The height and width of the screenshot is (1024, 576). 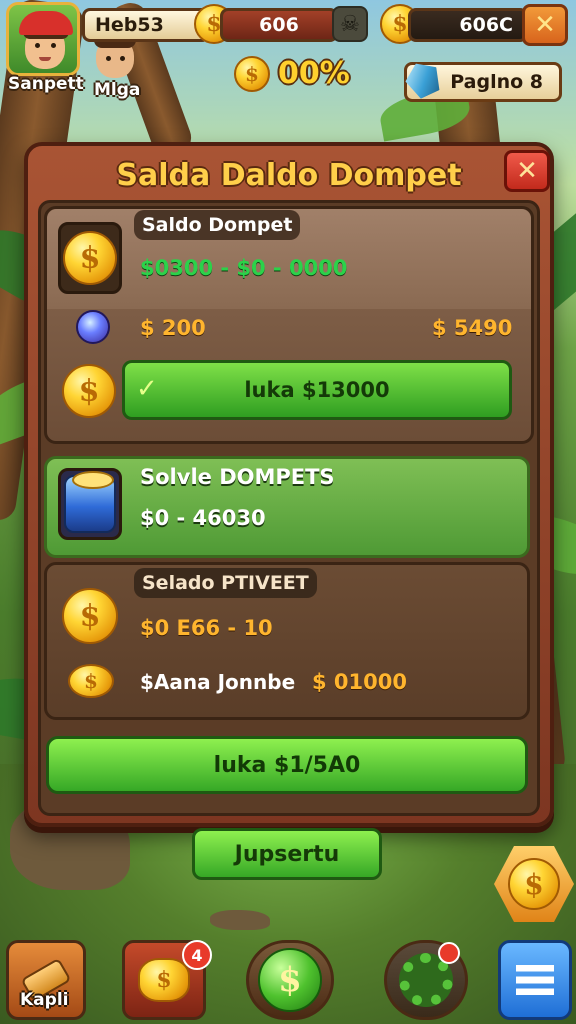 I want to click on skull-icon: ☠, so click(x=350, y=24).